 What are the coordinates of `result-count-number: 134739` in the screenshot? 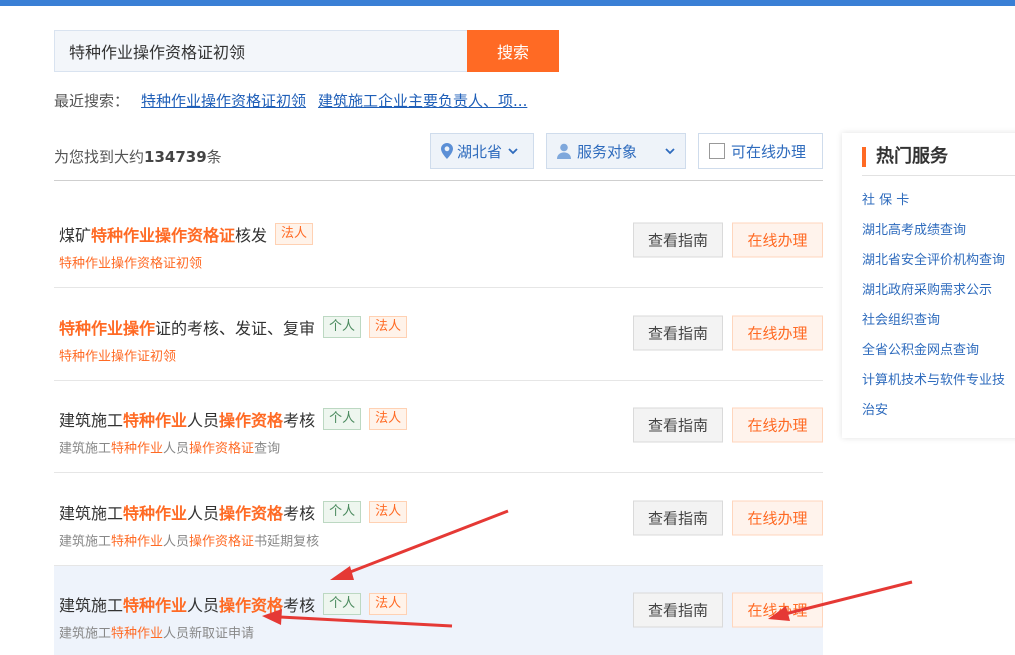 It's located at (175, 157).